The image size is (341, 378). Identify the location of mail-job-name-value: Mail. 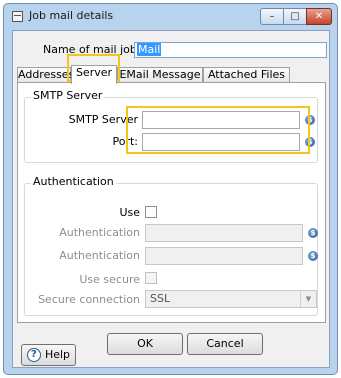
(149, 49).